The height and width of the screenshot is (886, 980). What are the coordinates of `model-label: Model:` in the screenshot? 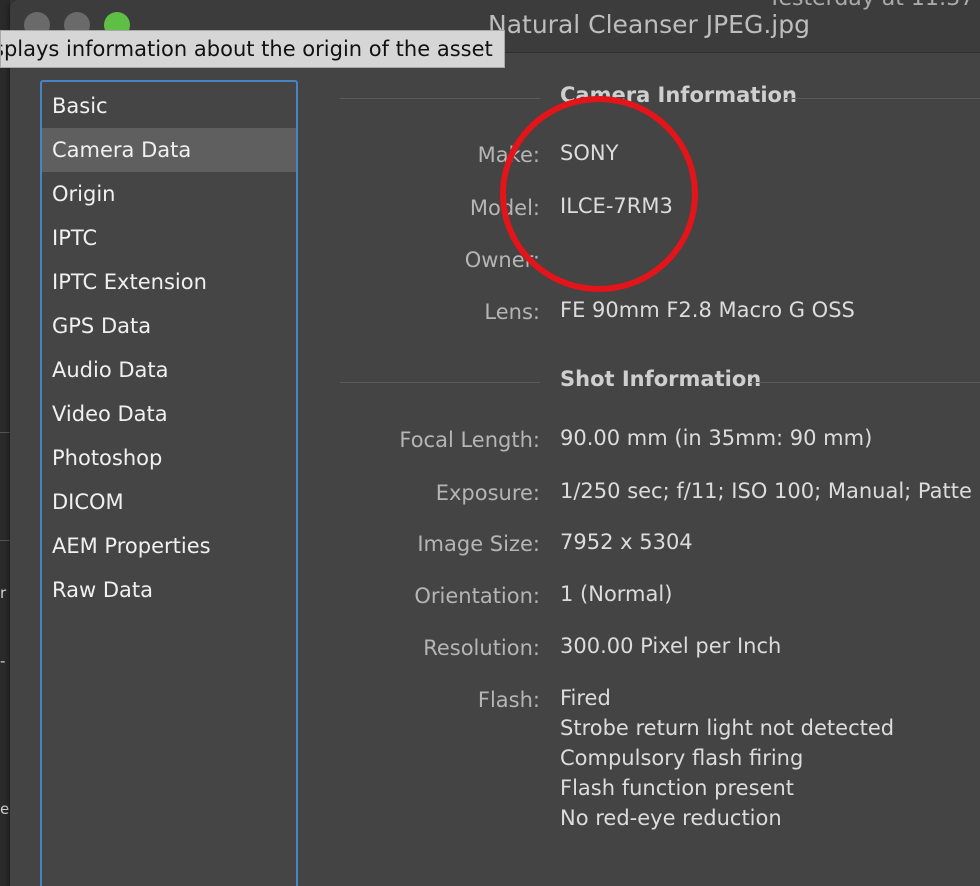 It's located at (504, 208).